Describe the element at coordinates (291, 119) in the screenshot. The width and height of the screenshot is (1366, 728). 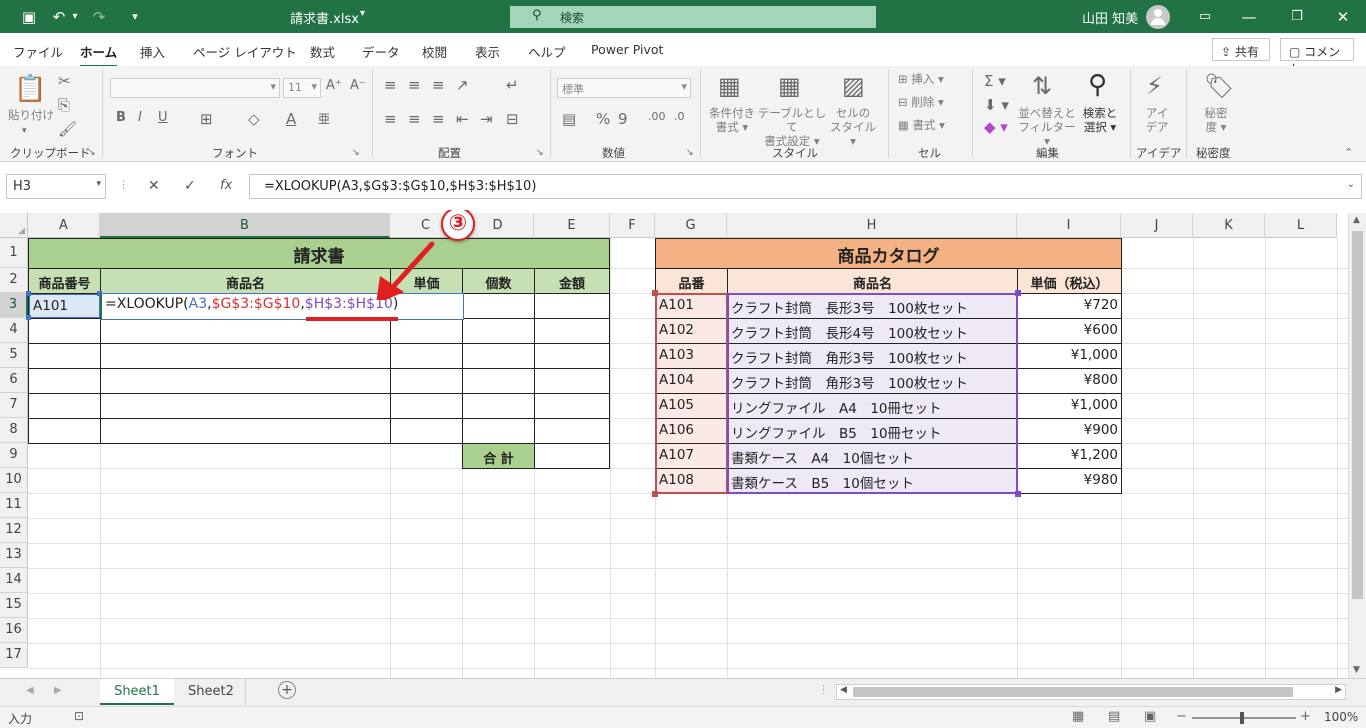
I see `font-color-icon: A` at that location.